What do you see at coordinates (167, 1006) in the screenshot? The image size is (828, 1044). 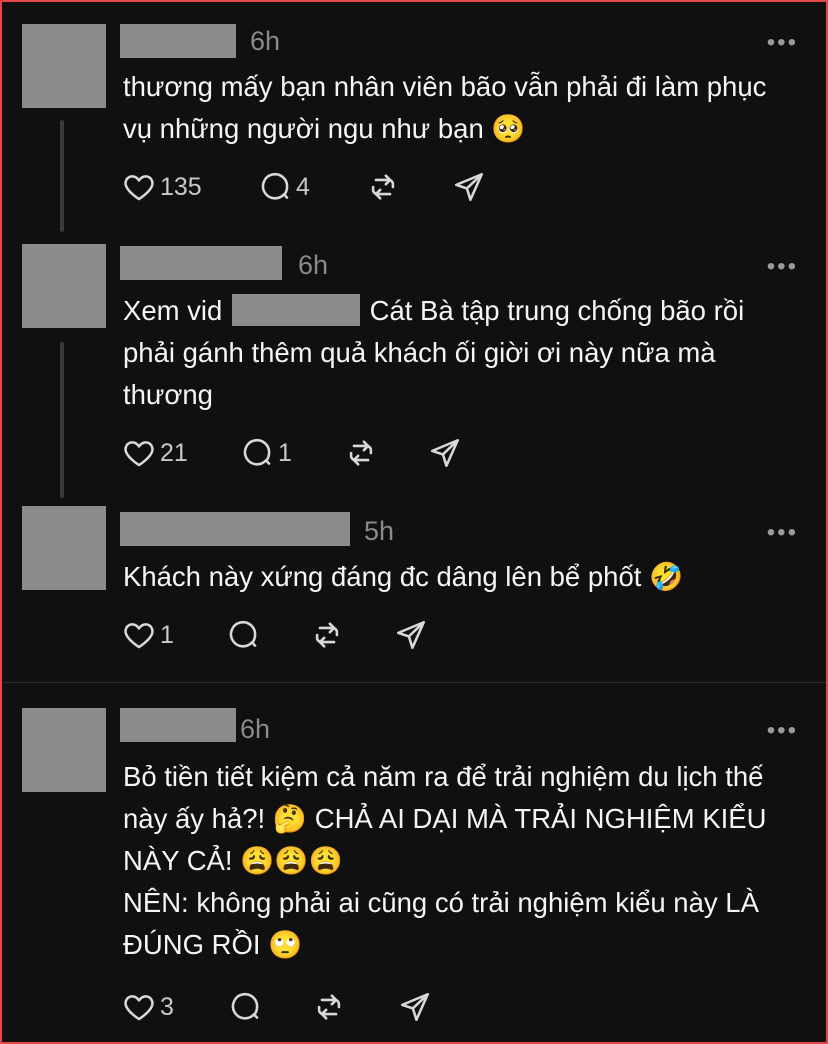 I see `like-count: 3` at bounding box center [167, 1006].